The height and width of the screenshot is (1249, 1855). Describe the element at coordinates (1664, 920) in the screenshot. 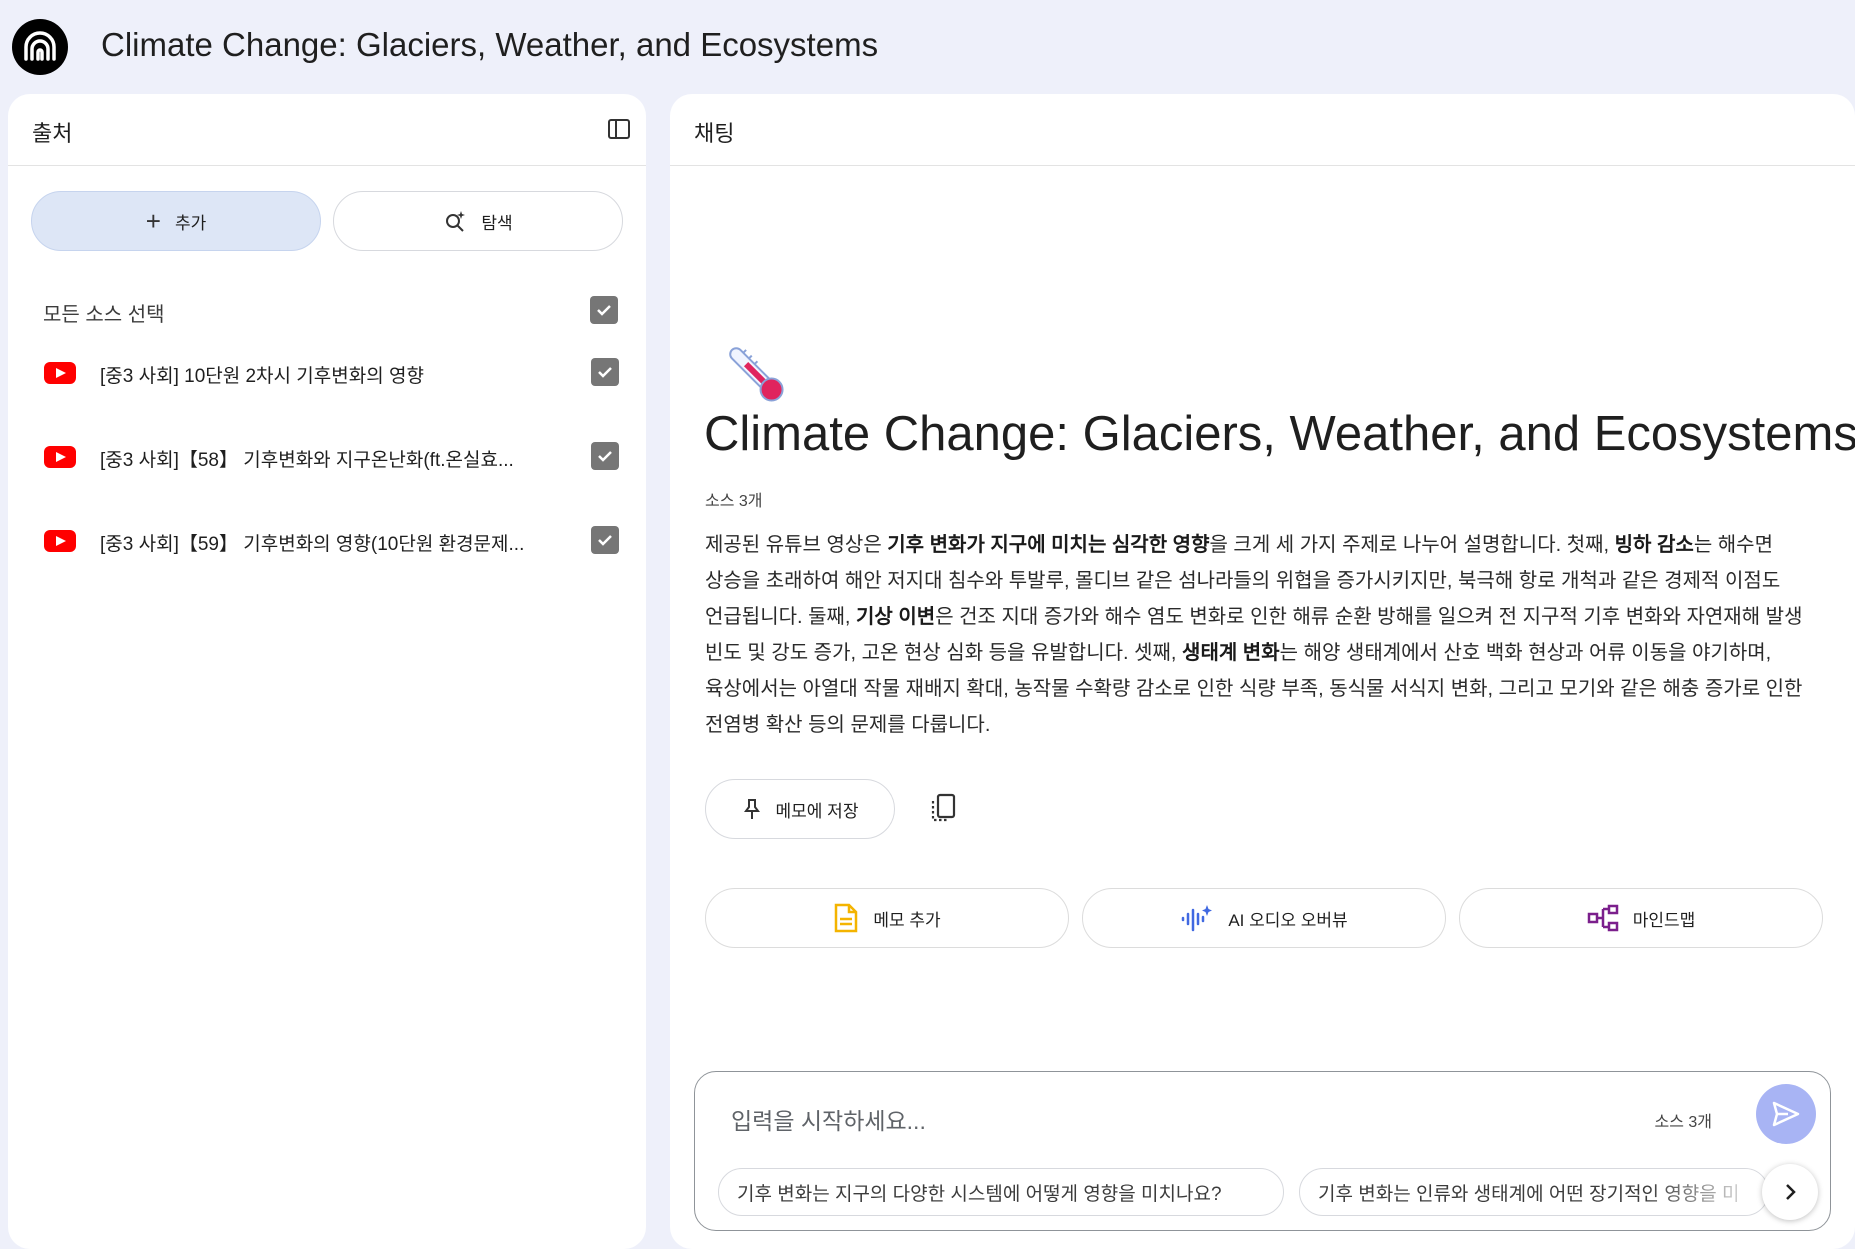

I see `mindmap-label: 마인드맵` at that location.